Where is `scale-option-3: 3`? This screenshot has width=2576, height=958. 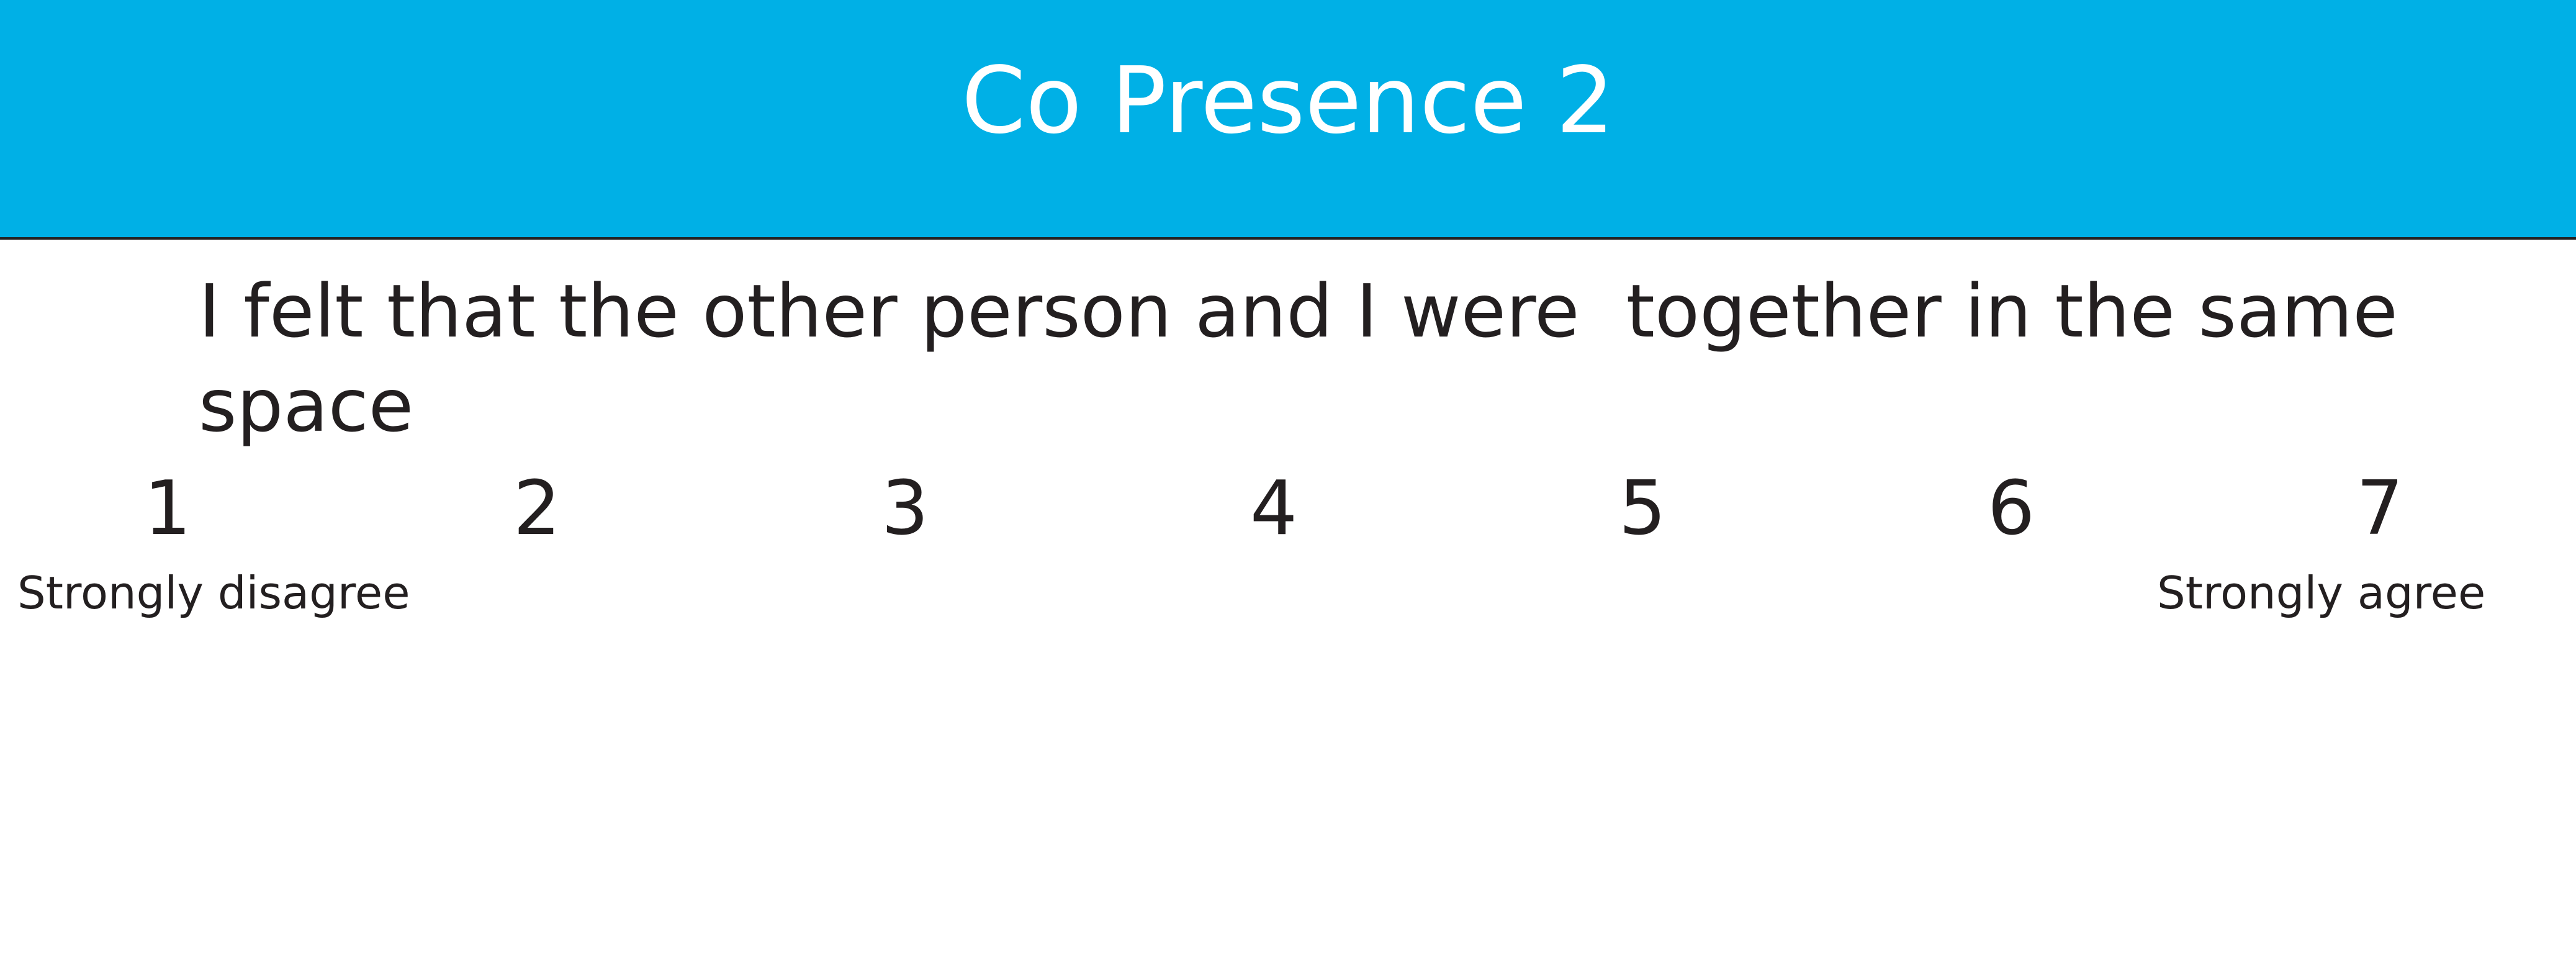
scale-option-3: 3 is located at coordinates (905, 509).